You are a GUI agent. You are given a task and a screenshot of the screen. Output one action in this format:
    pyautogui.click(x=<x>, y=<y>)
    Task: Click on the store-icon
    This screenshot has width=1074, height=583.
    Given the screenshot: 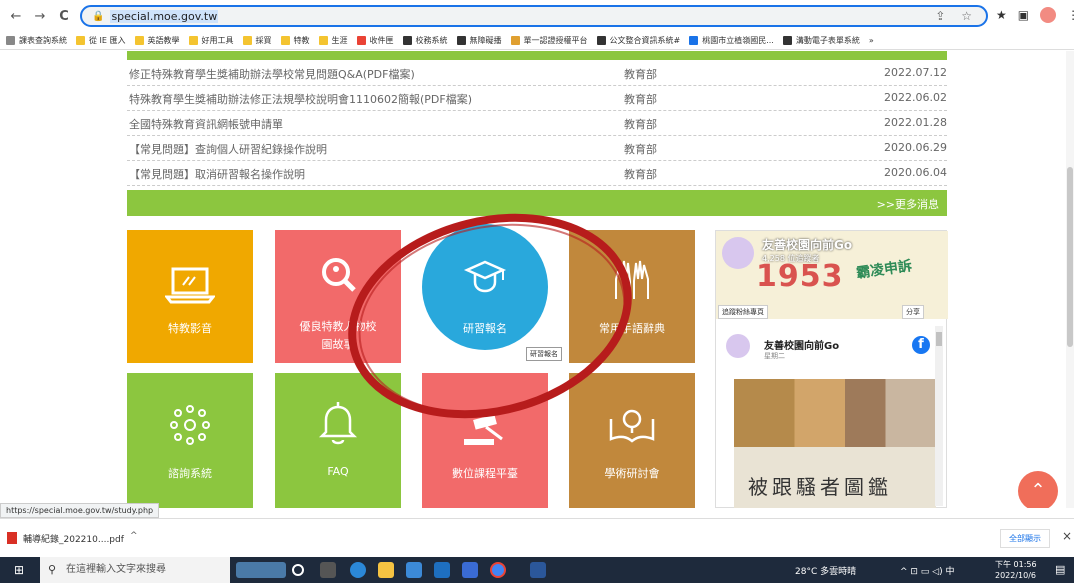 What is the action you would take?
    pyautogui.click(x=414, y=570)
    